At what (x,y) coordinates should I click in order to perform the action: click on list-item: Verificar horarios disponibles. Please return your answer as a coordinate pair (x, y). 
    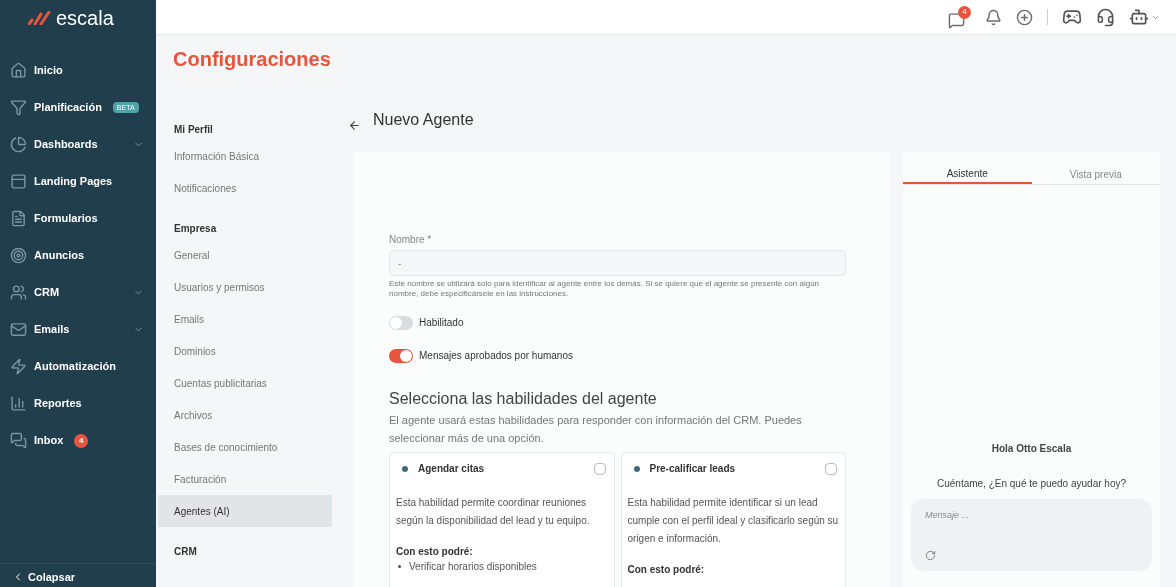
    Looking at the image, I should click on (473, 567).